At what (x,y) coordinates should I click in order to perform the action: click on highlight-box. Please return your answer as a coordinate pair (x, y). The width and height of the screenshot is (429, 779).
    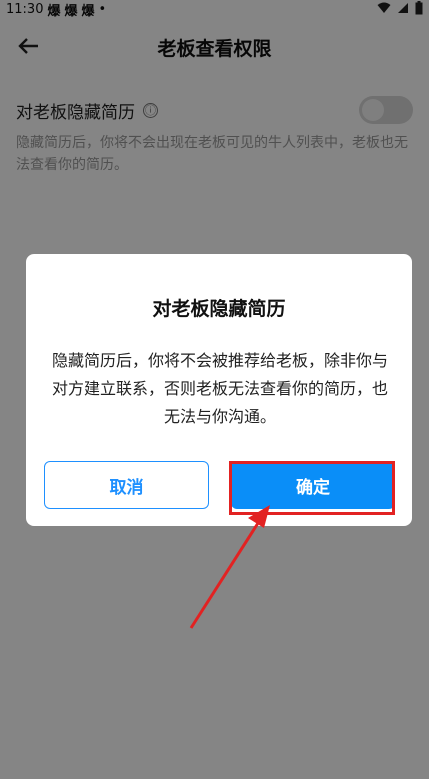
    Looking at the image, I should click on (312, 488).